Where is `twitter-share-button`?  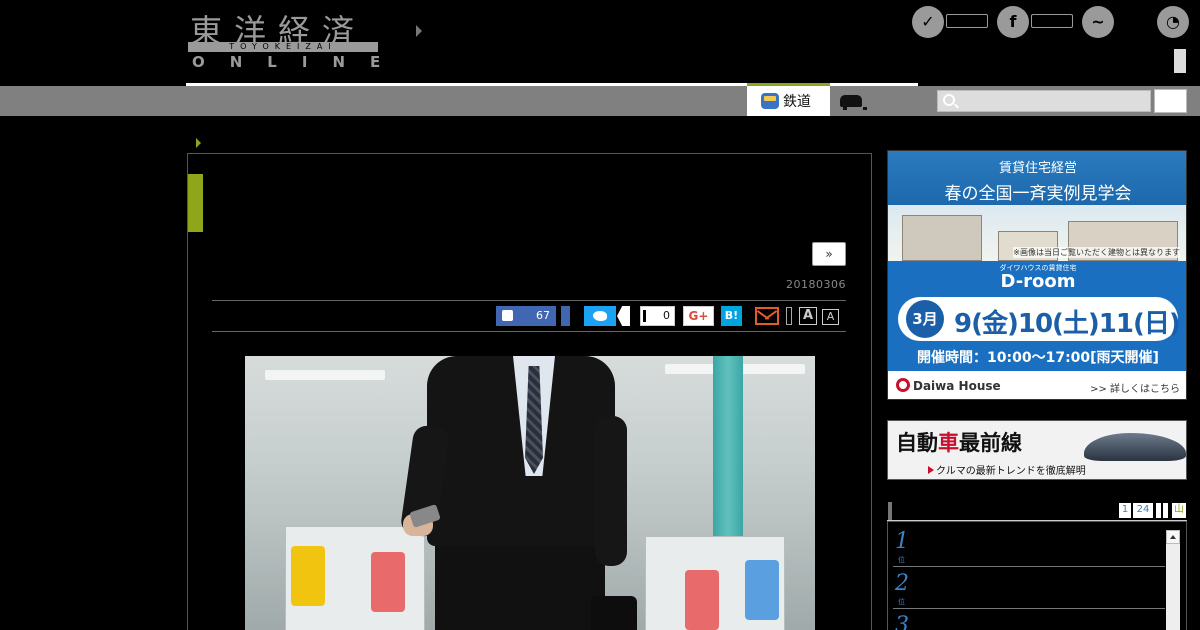 twitter-share-button is located at coordinates (600, 316).